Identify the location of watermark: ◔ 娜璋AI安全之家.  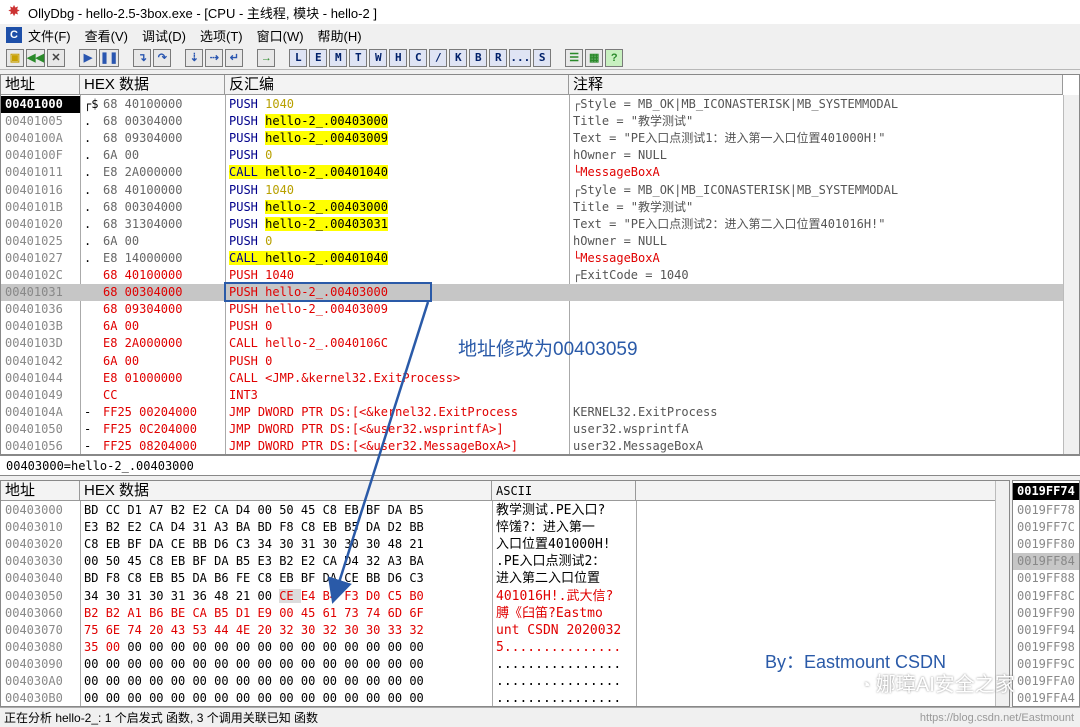
(937, 682).